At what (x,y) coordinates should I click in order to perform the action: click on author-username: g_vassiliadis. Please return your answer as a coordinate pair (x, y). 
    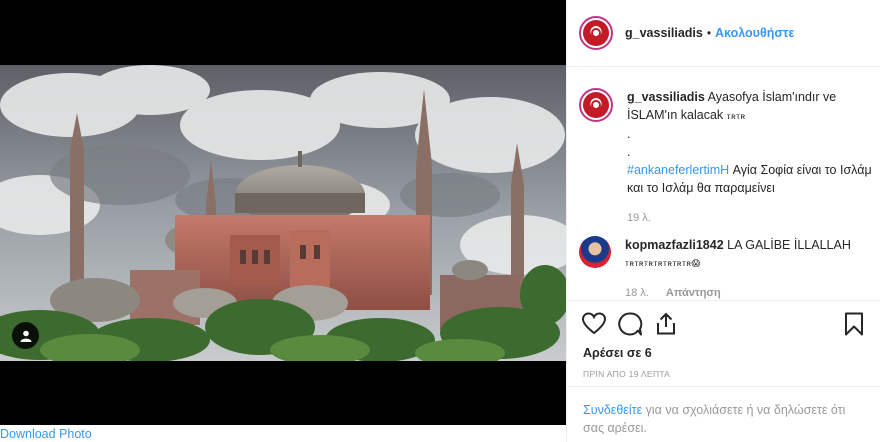
    Looking at the image, I should click on (664, 33).